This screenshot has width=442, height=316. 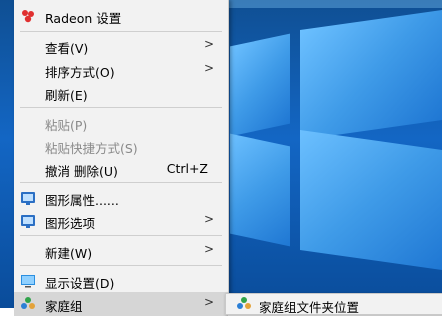 What do you see at coordinates (67, 48) in the screenshot?
I see `menu-label: 查看(V)` at bounding box center [67, 48].